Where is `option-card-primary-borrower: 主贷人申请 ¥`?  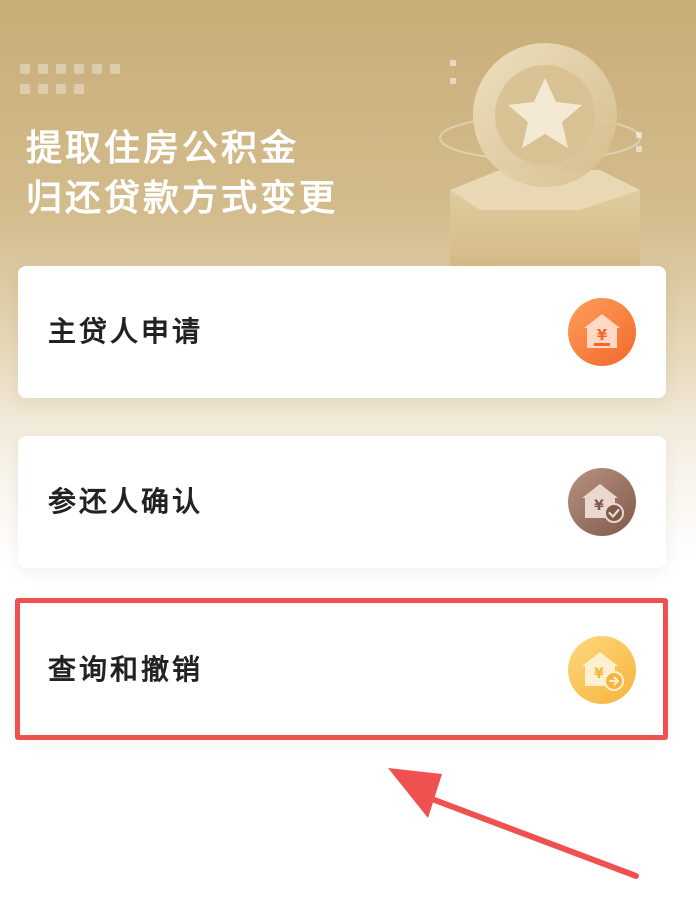
option-card-primary-borrower: 主贷人申请 ¥ is located at coordinates (342, 332).